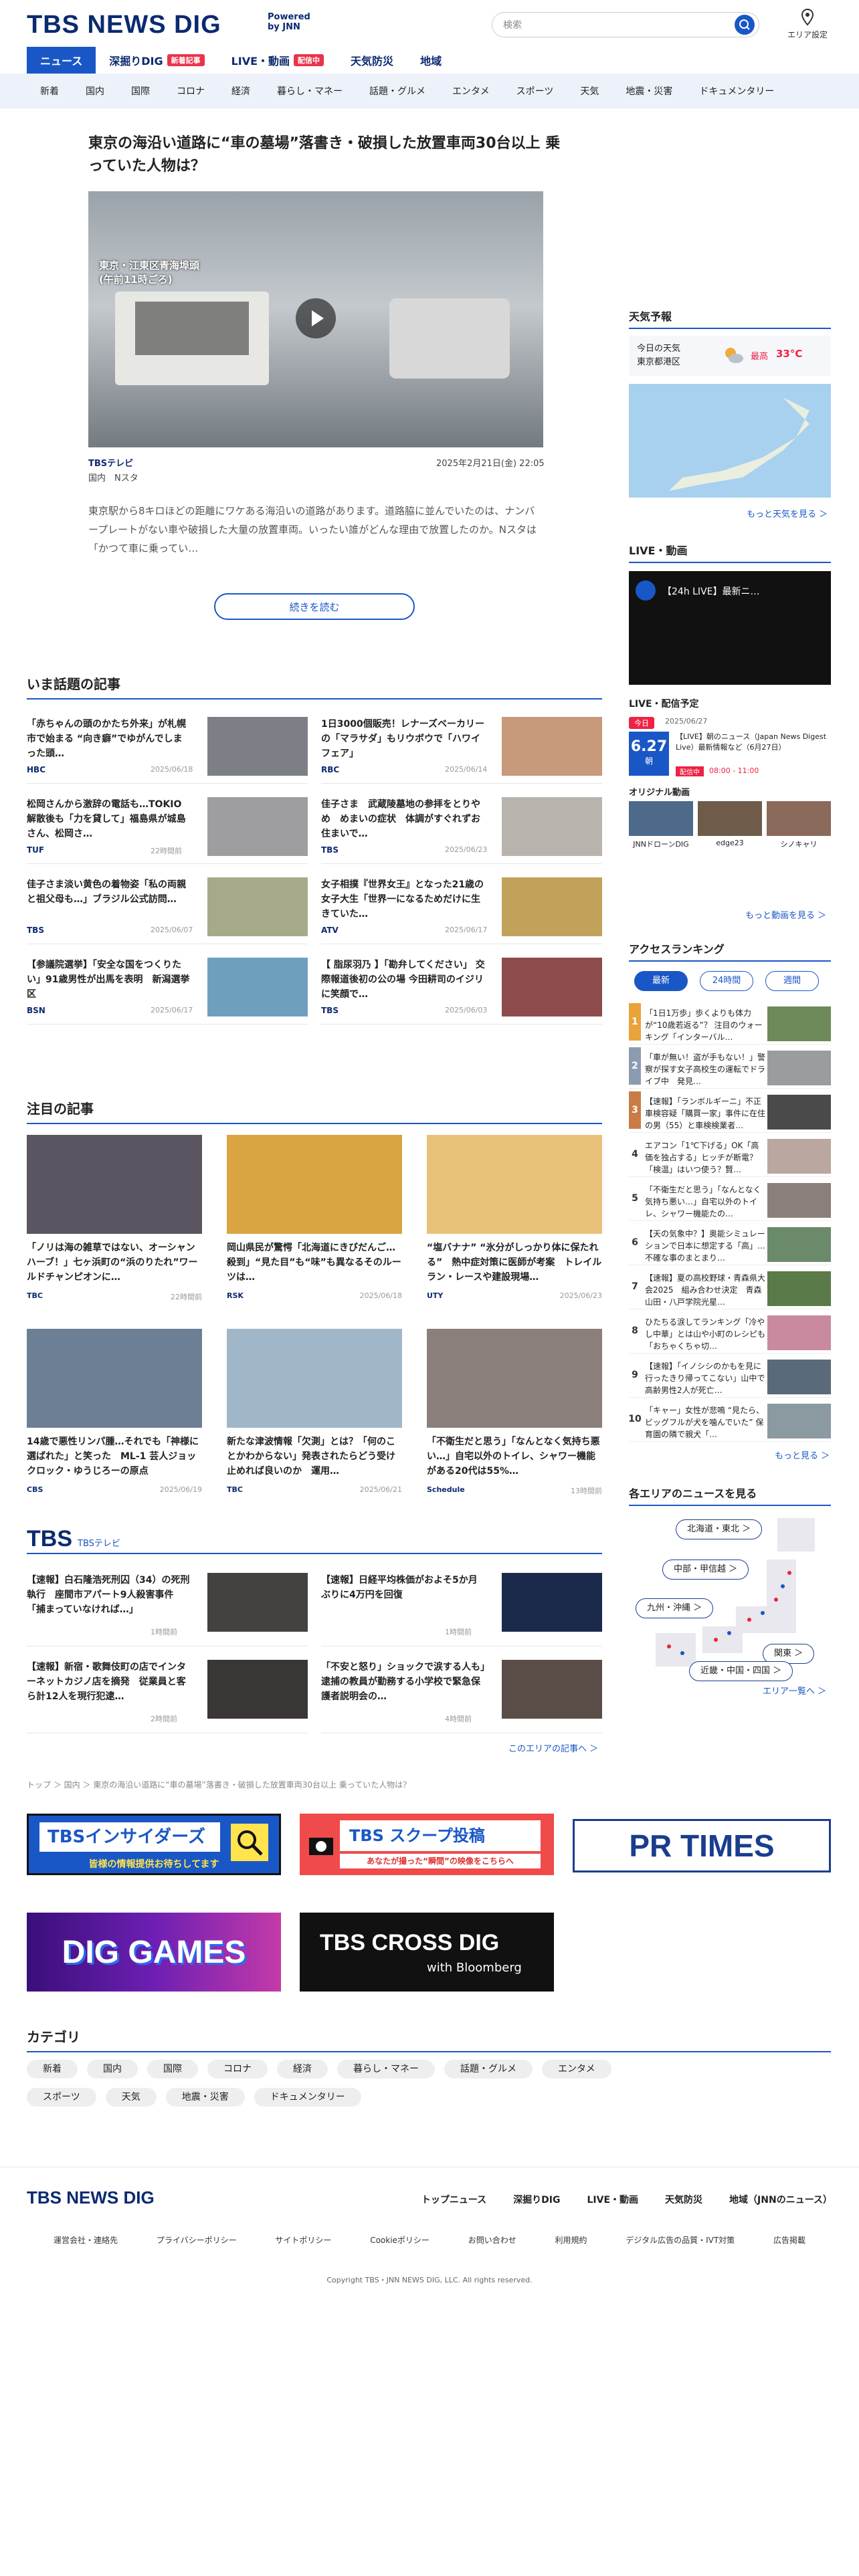  What do you see at coordinates (730, 441) in the screenshot?
I see `weather-map` at bounding box center [730, 441].